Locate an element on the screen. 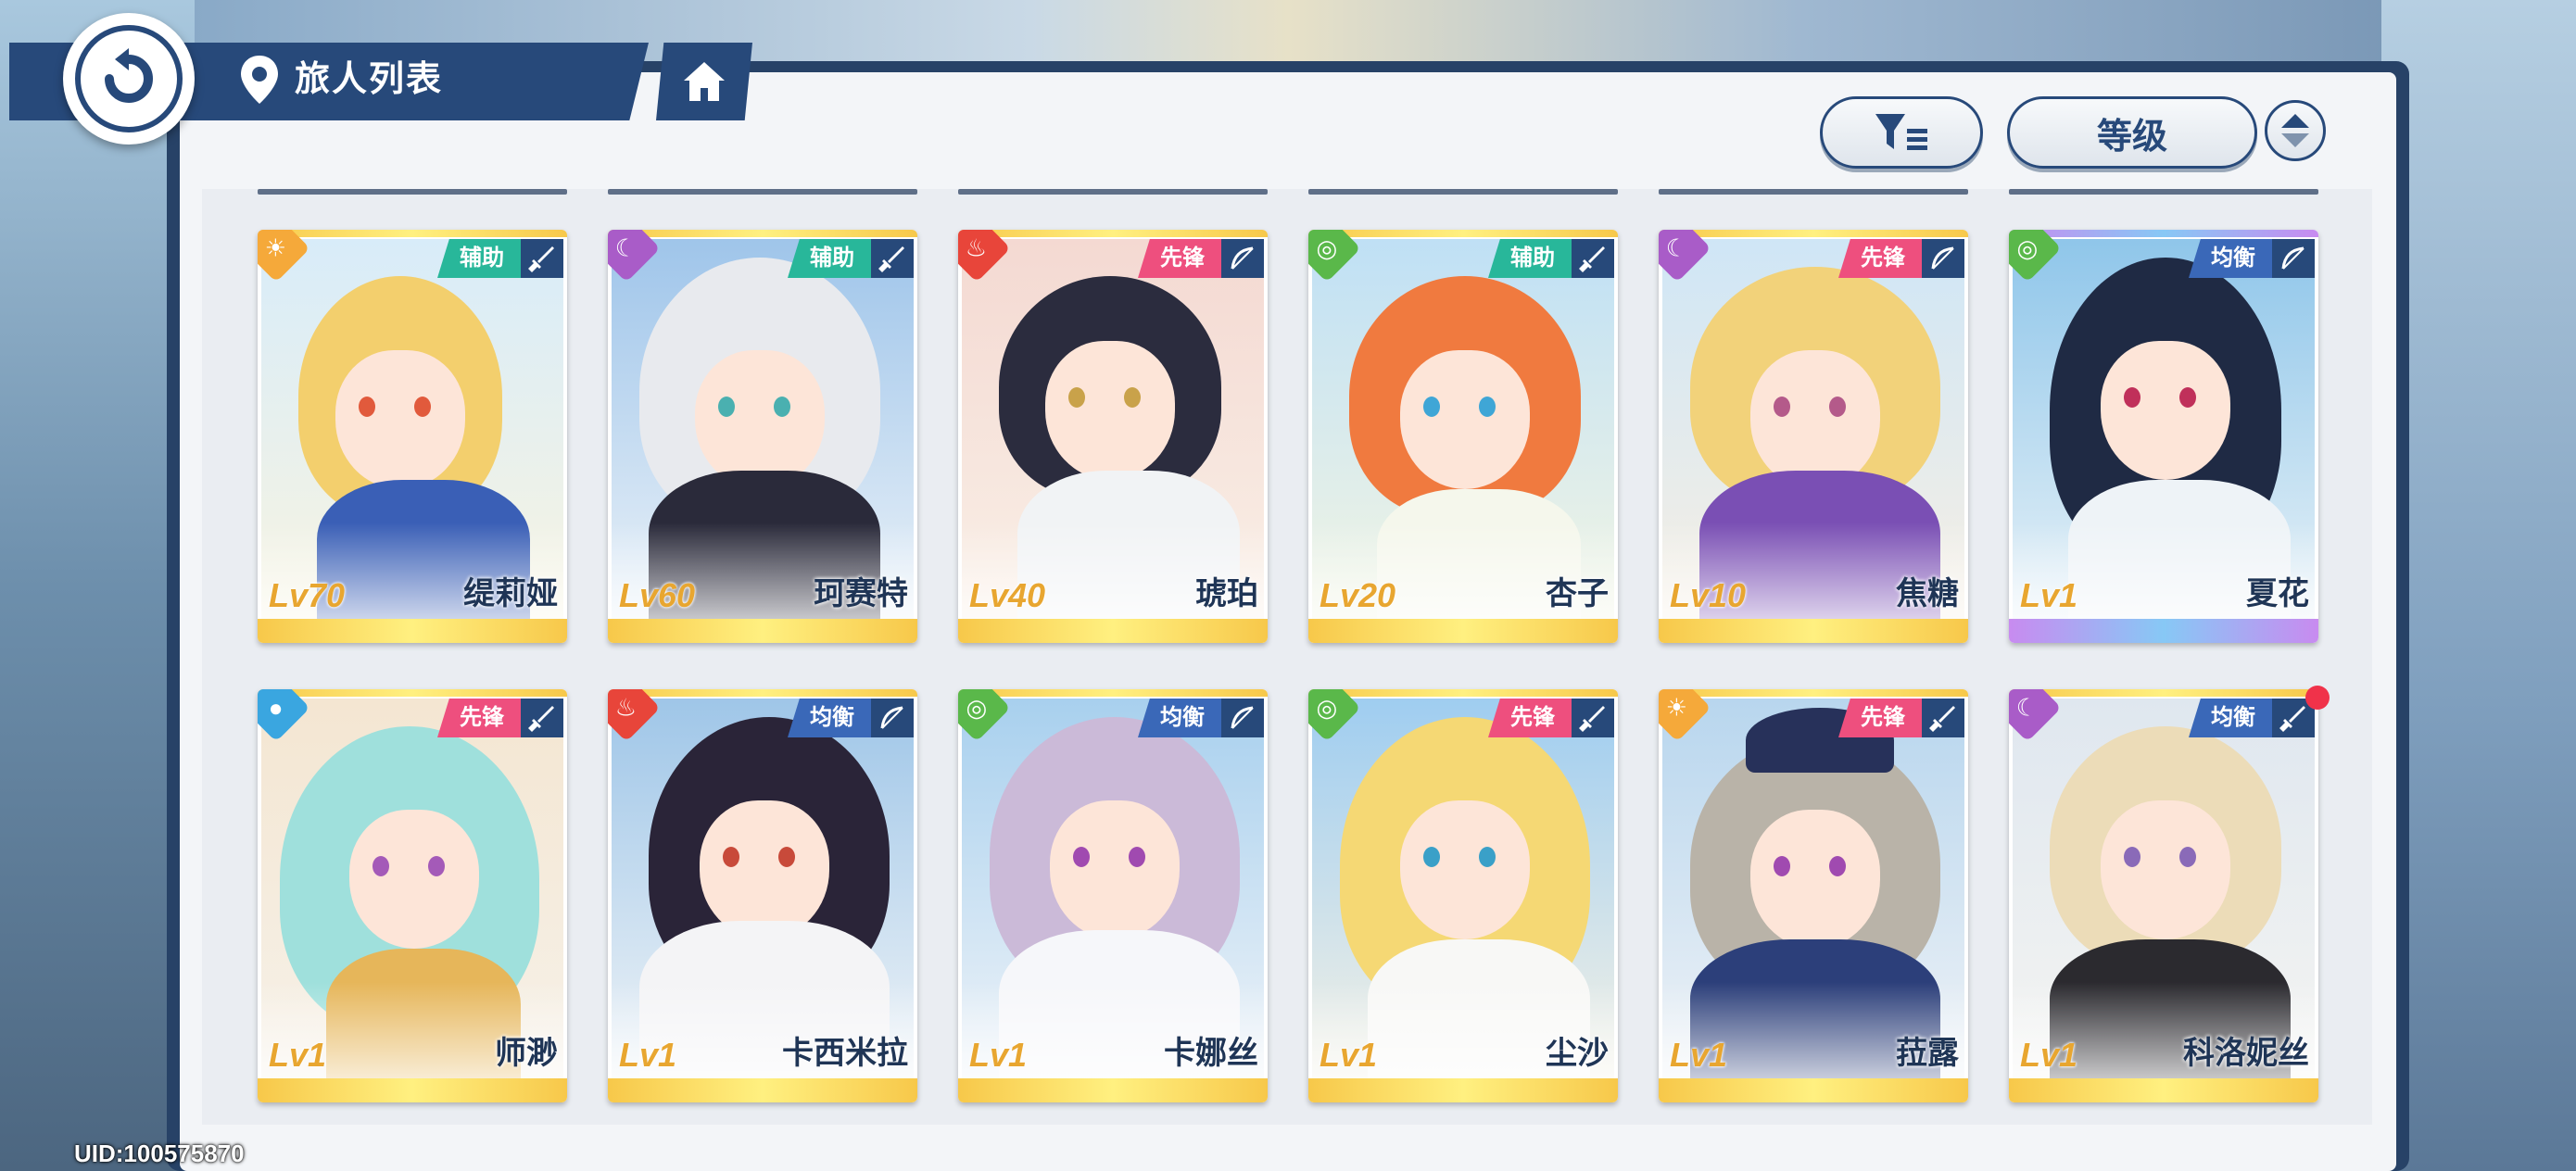 Image resolution: width=2576 pixels, height=1171 pixels. home-button is located at coordinates (704, 82).